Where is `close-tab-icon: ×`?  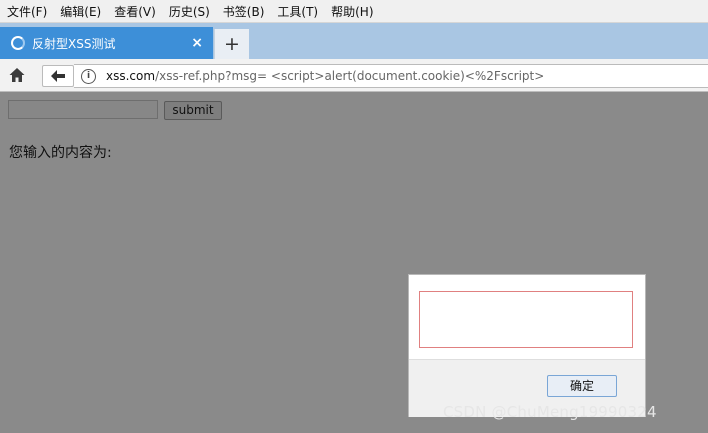
close-tab-icon: × is located at coordinates (197, 43).